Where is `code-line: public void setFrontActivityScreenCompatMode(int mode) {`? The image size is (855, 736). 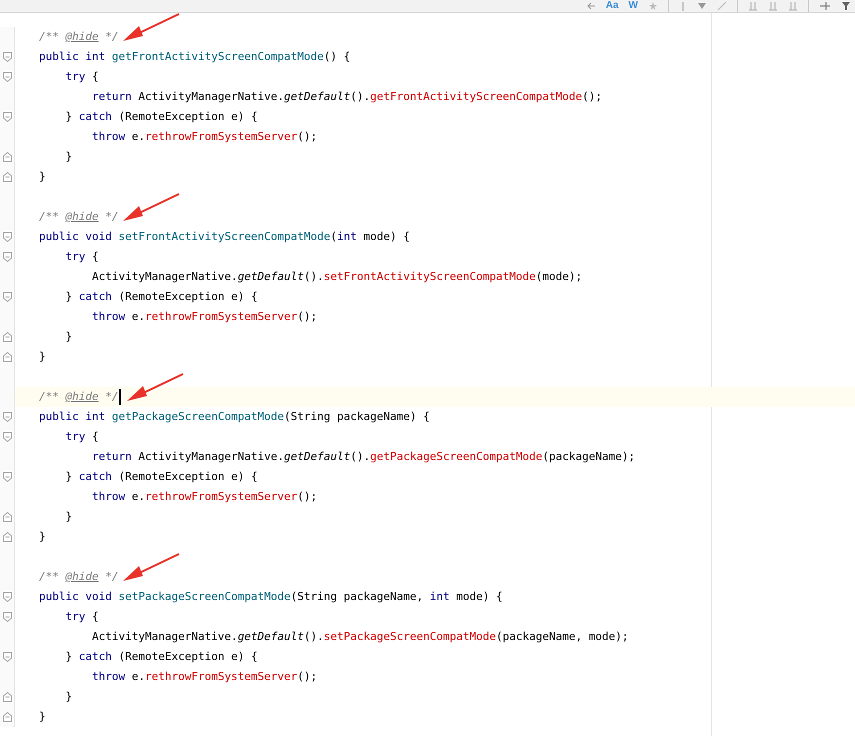 code-line: public void setFrontActivityScreenCompatMode(int mode) { is located at coordinates (224, 237).